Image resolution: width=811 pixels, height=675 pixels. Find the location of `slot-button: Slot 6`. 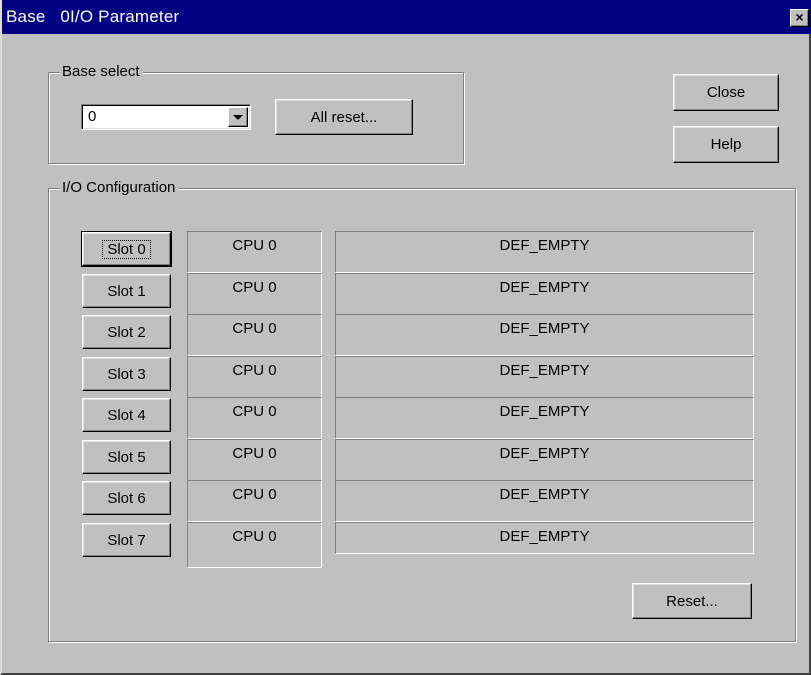

slot-button: Slot 6 is located at coordinates (126, 498).